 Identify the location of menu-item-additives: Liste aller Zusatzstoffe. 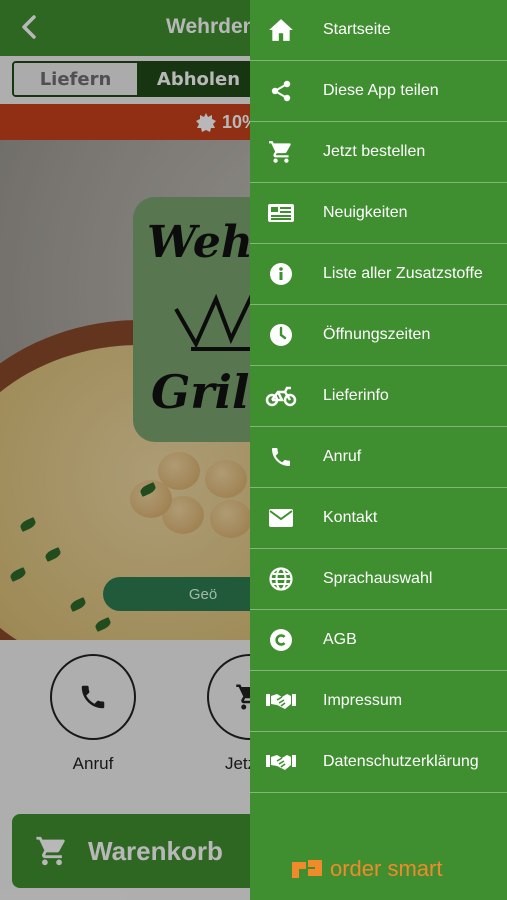
(378, 274).